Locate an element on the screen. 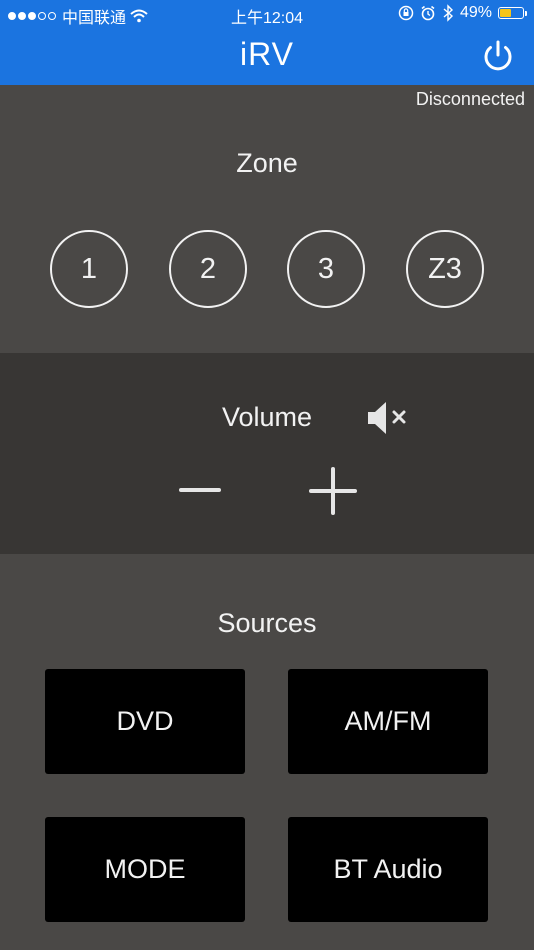 The width and height of the screenshot is (534, 950). minus-icon is located at coordinates (200, 490).